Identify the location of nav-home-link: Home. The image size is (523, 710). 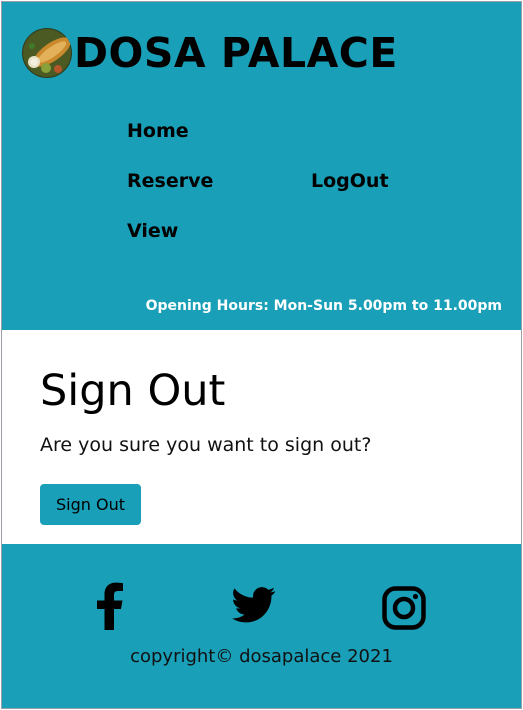
(158, 131).